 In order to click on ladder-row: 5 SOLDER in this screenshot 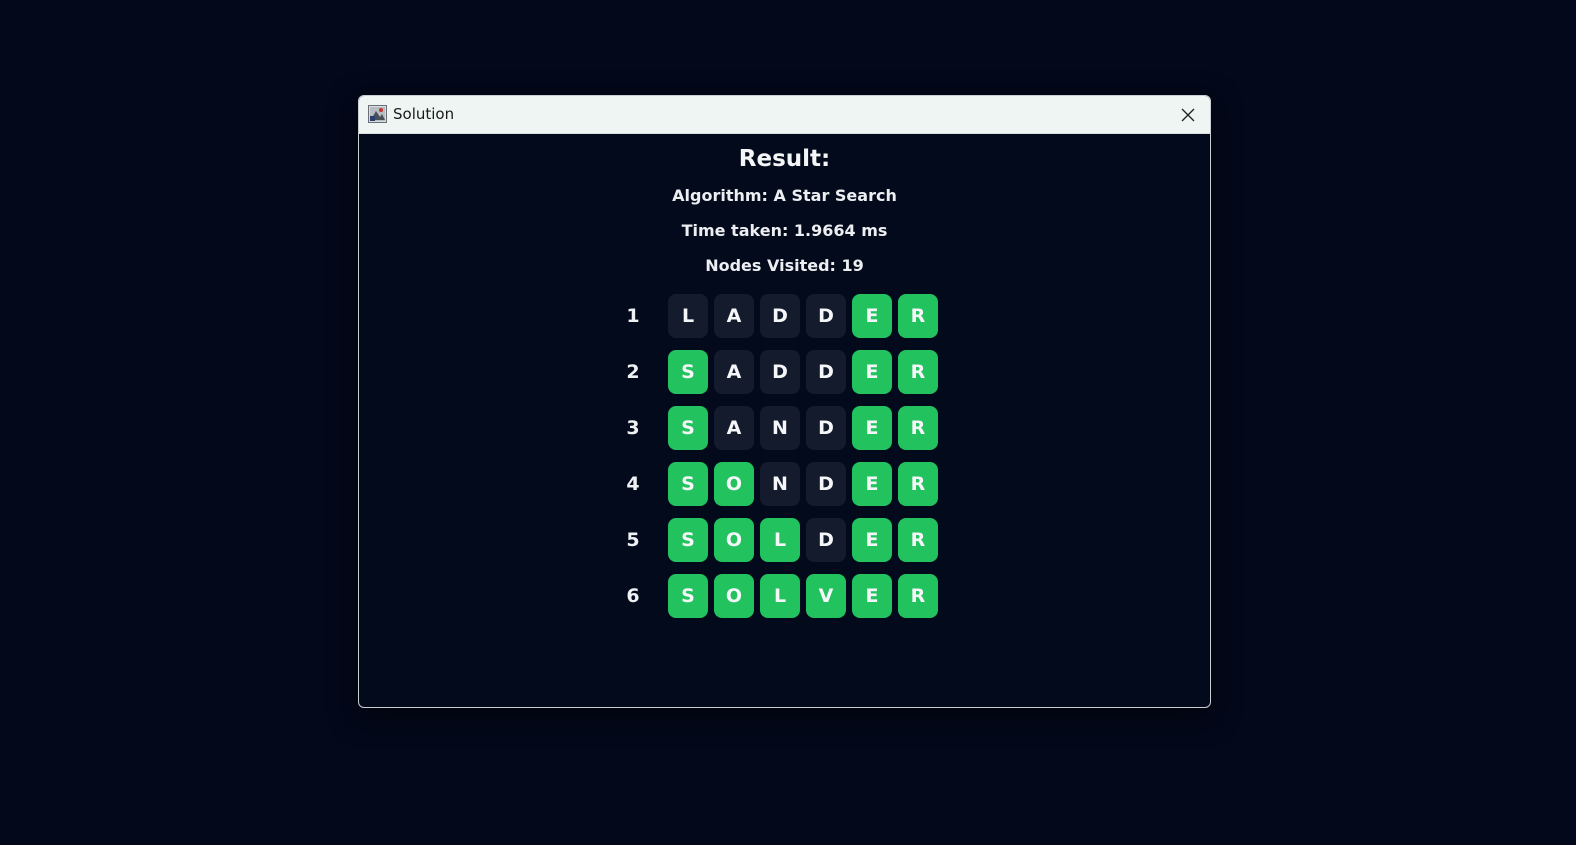, I will do `click(783, 540)`.